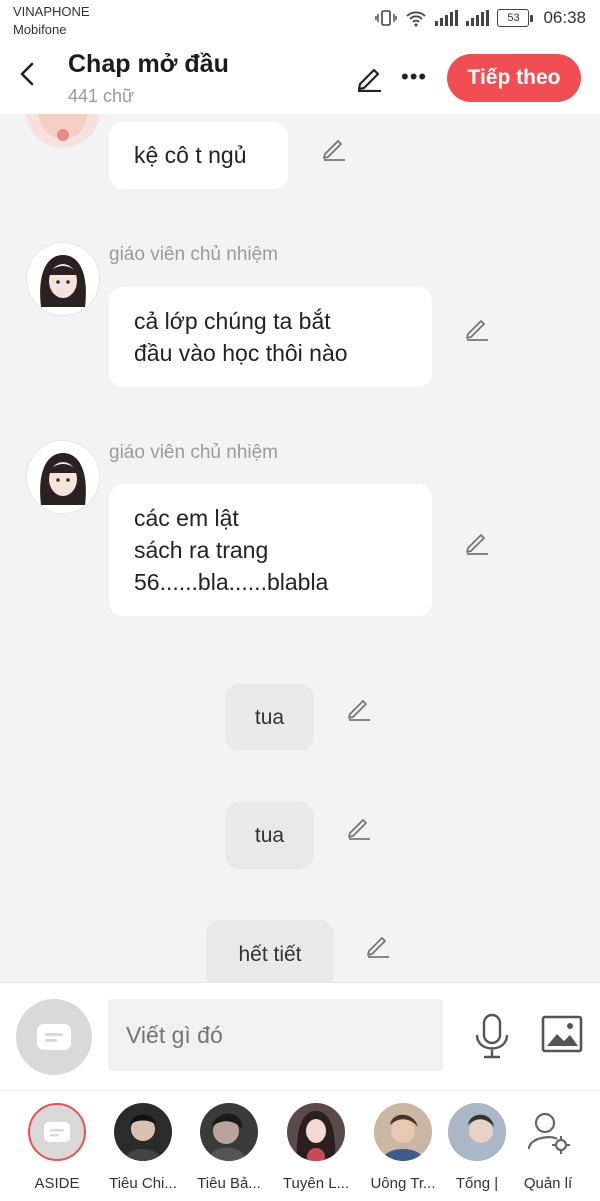 The width and height of the screenshot is (600, 1201). Describe the element at coordinates (514, 78) in the screenshot. I see `next-button: Tiếp theo` at that location.